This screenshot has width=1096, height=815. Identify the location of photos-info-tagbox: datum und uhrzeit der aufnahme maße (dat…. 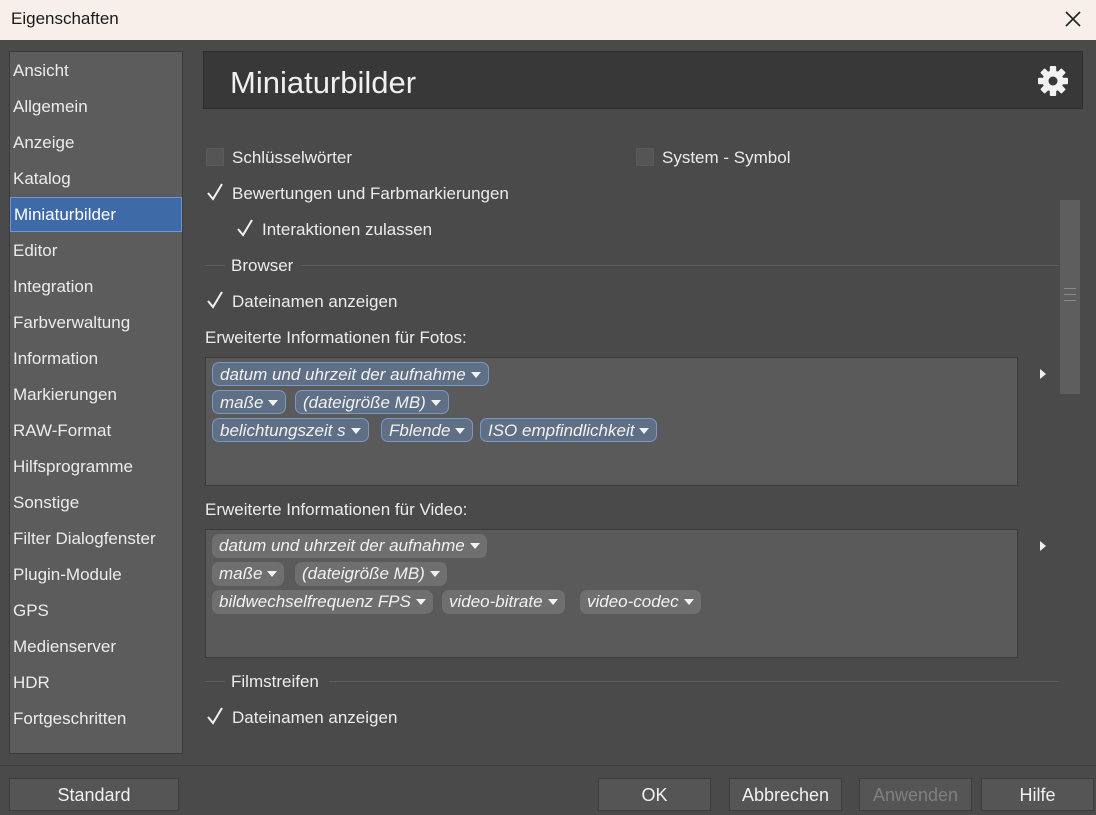
(611, 421).